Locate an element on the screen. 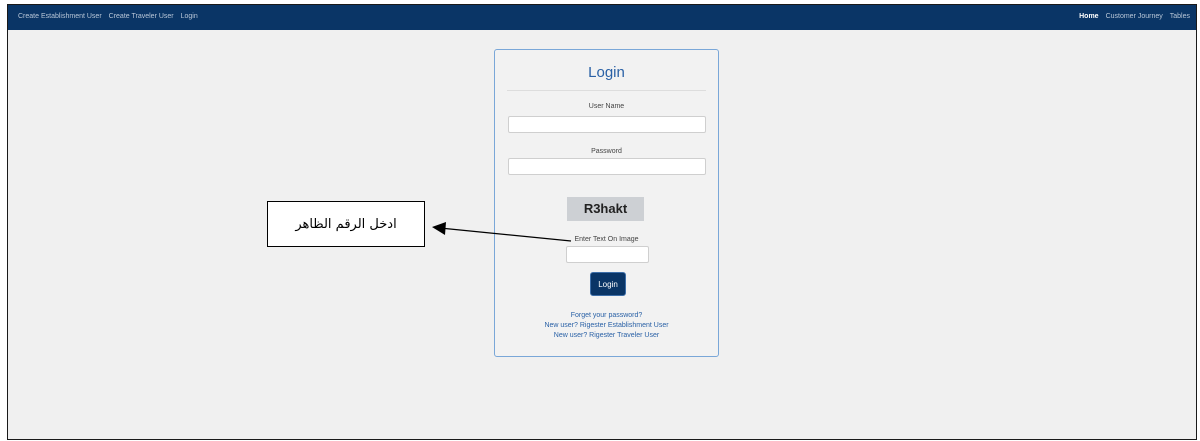  annotation-callout-text: ادخل الرقم الظاهر is located at coordinates (346, 224).